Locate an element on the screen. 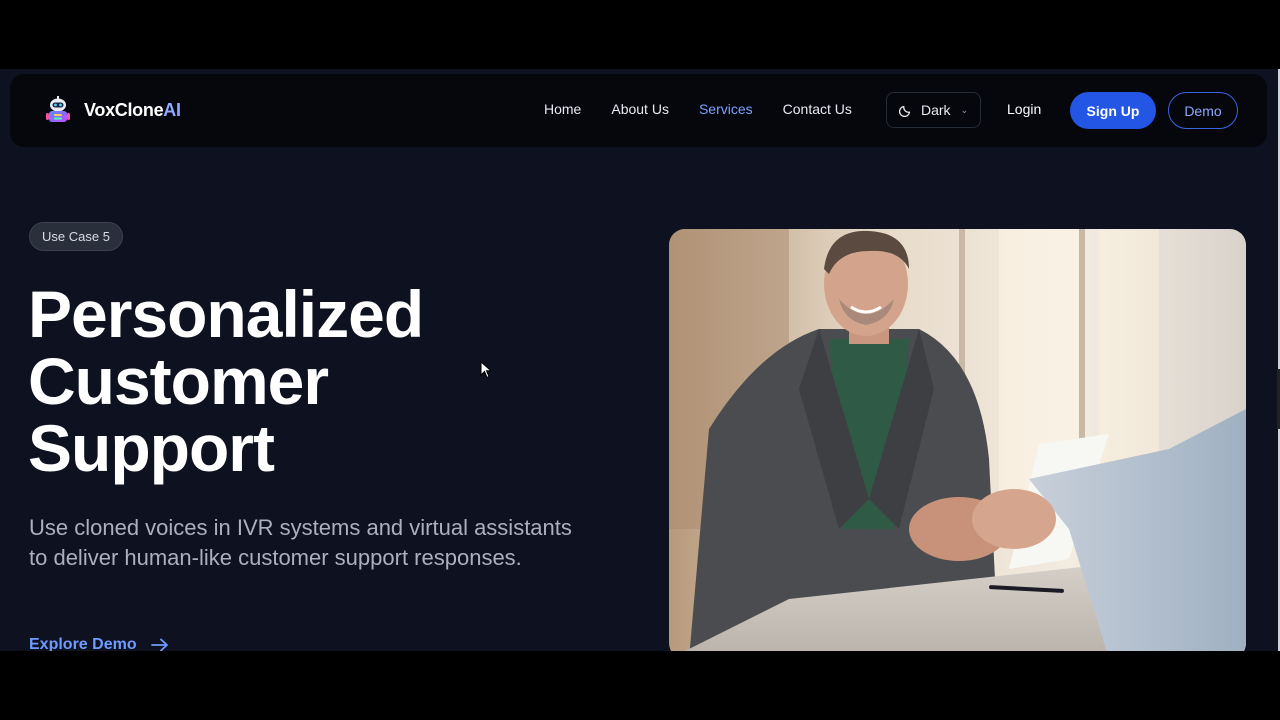 This screenshot has height=720, width=1280. explore-demo-label: Explore Demo is located at coordinates (83, 643).